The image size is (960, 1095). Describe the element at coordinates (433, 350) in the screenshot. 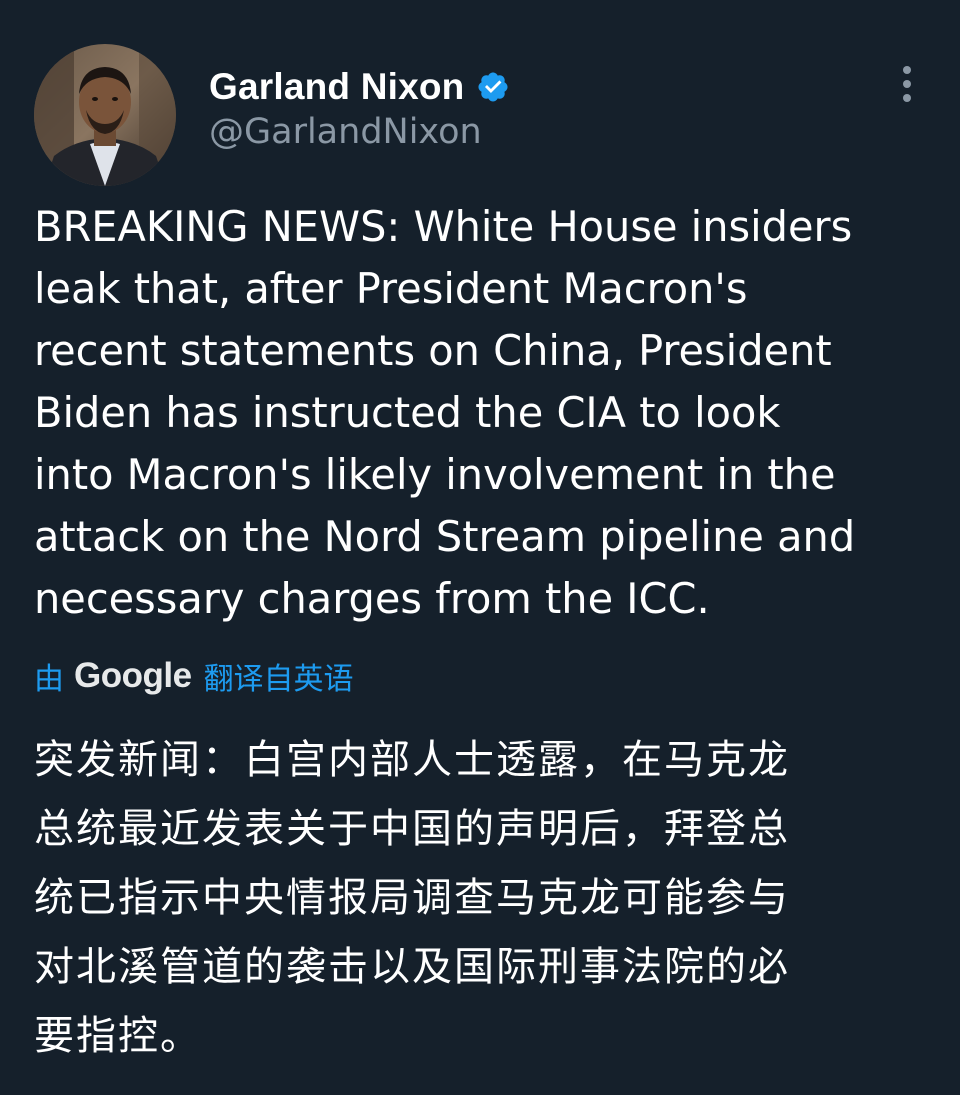

I see `tweet-text-line: recent statements on China, President` at that location.